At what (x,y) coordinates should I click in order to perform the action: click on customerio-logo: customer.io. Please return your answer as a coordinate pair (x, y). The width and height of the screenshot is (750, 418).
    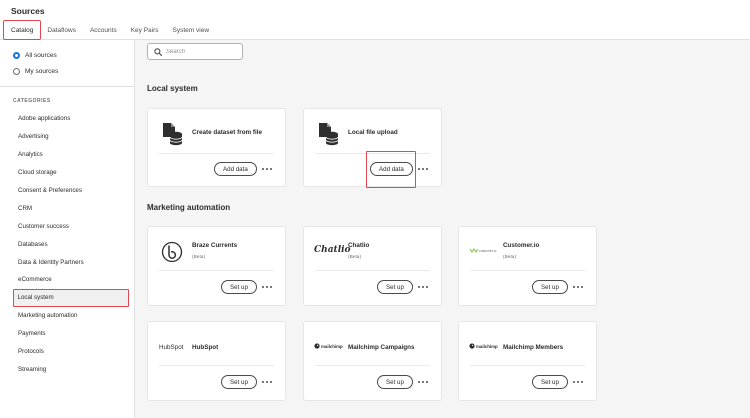
    Looking at the image, I should click on (483, 250).